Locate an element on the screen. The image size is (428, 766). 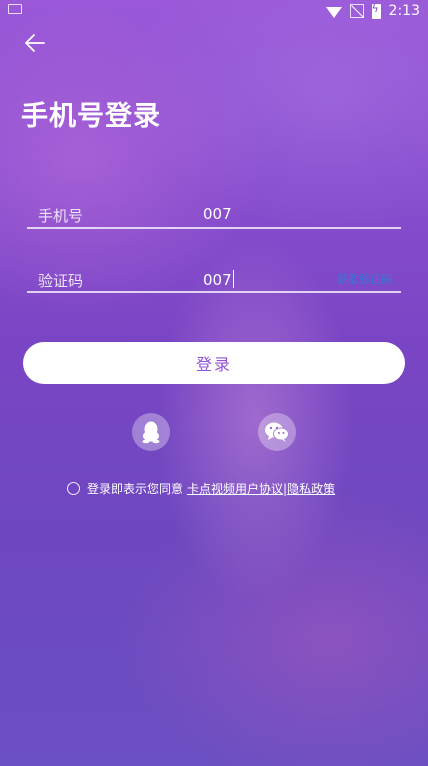
wechat-icon is located at coordinates (277, 432).